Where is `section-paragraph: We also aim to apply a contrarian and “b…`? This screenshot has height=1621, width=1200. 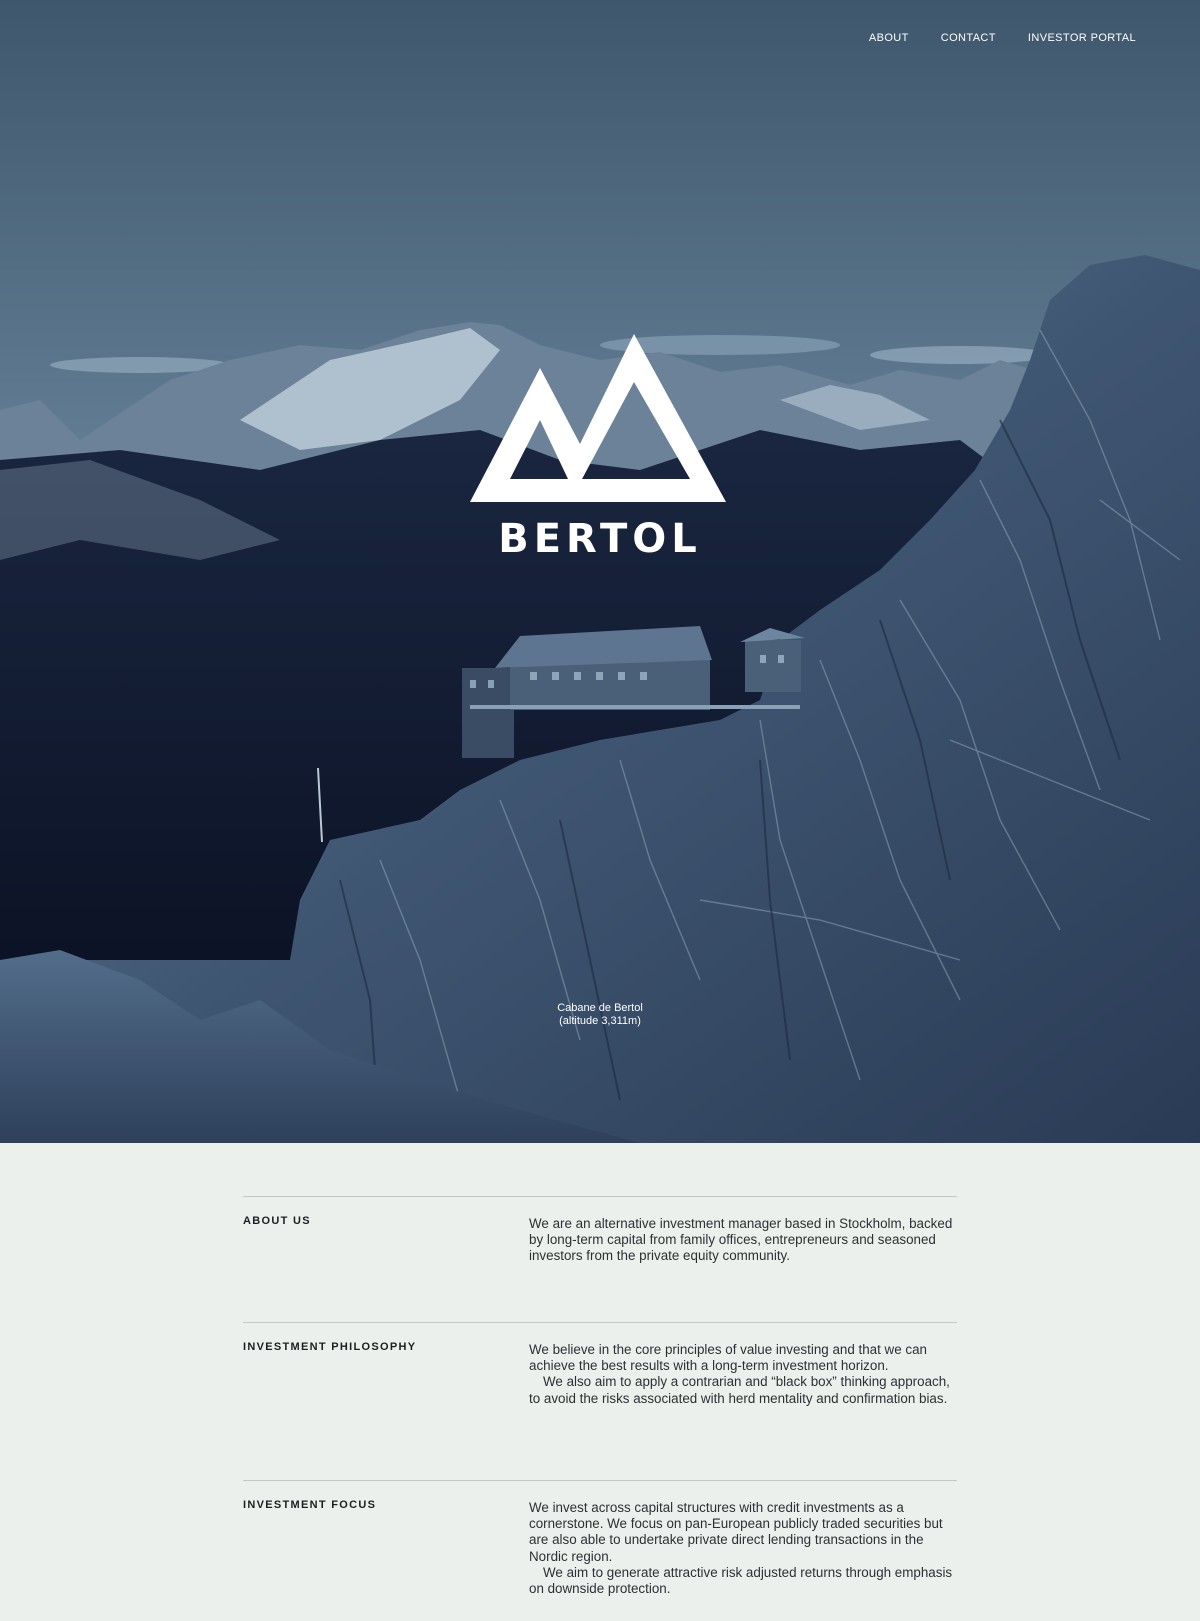
section-paragraph: We also aim to apply a contrarian and “b… is located at coordinates (739, 1390).